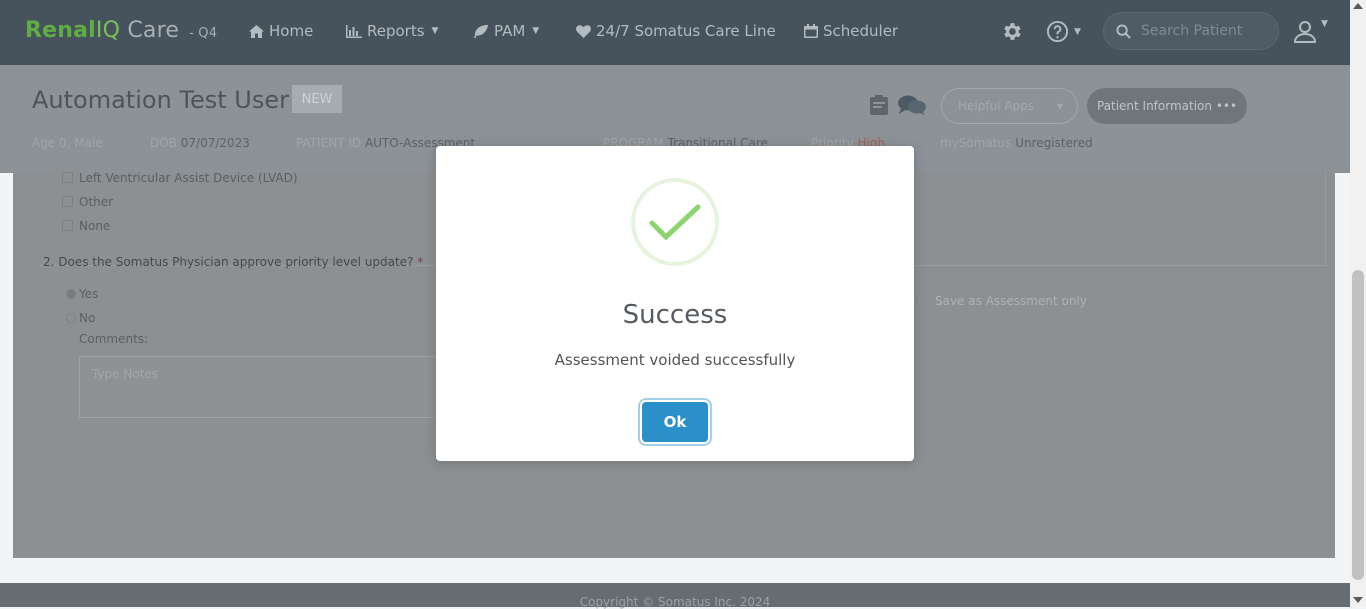 This screenshot has height=609, width=1366. I want to click on new-badge: NEW, so click(317, 99).